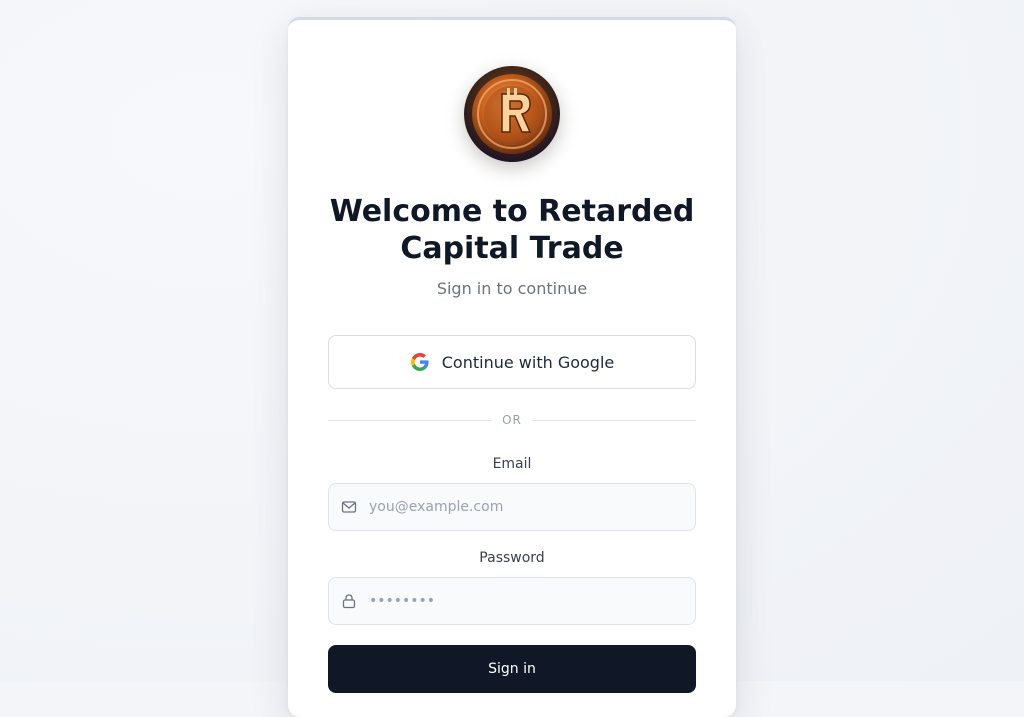 Image resolution: width=1024 pixels, height=717 pixels. I want to click on sign-in-button: Sign in, so click(512, 669).